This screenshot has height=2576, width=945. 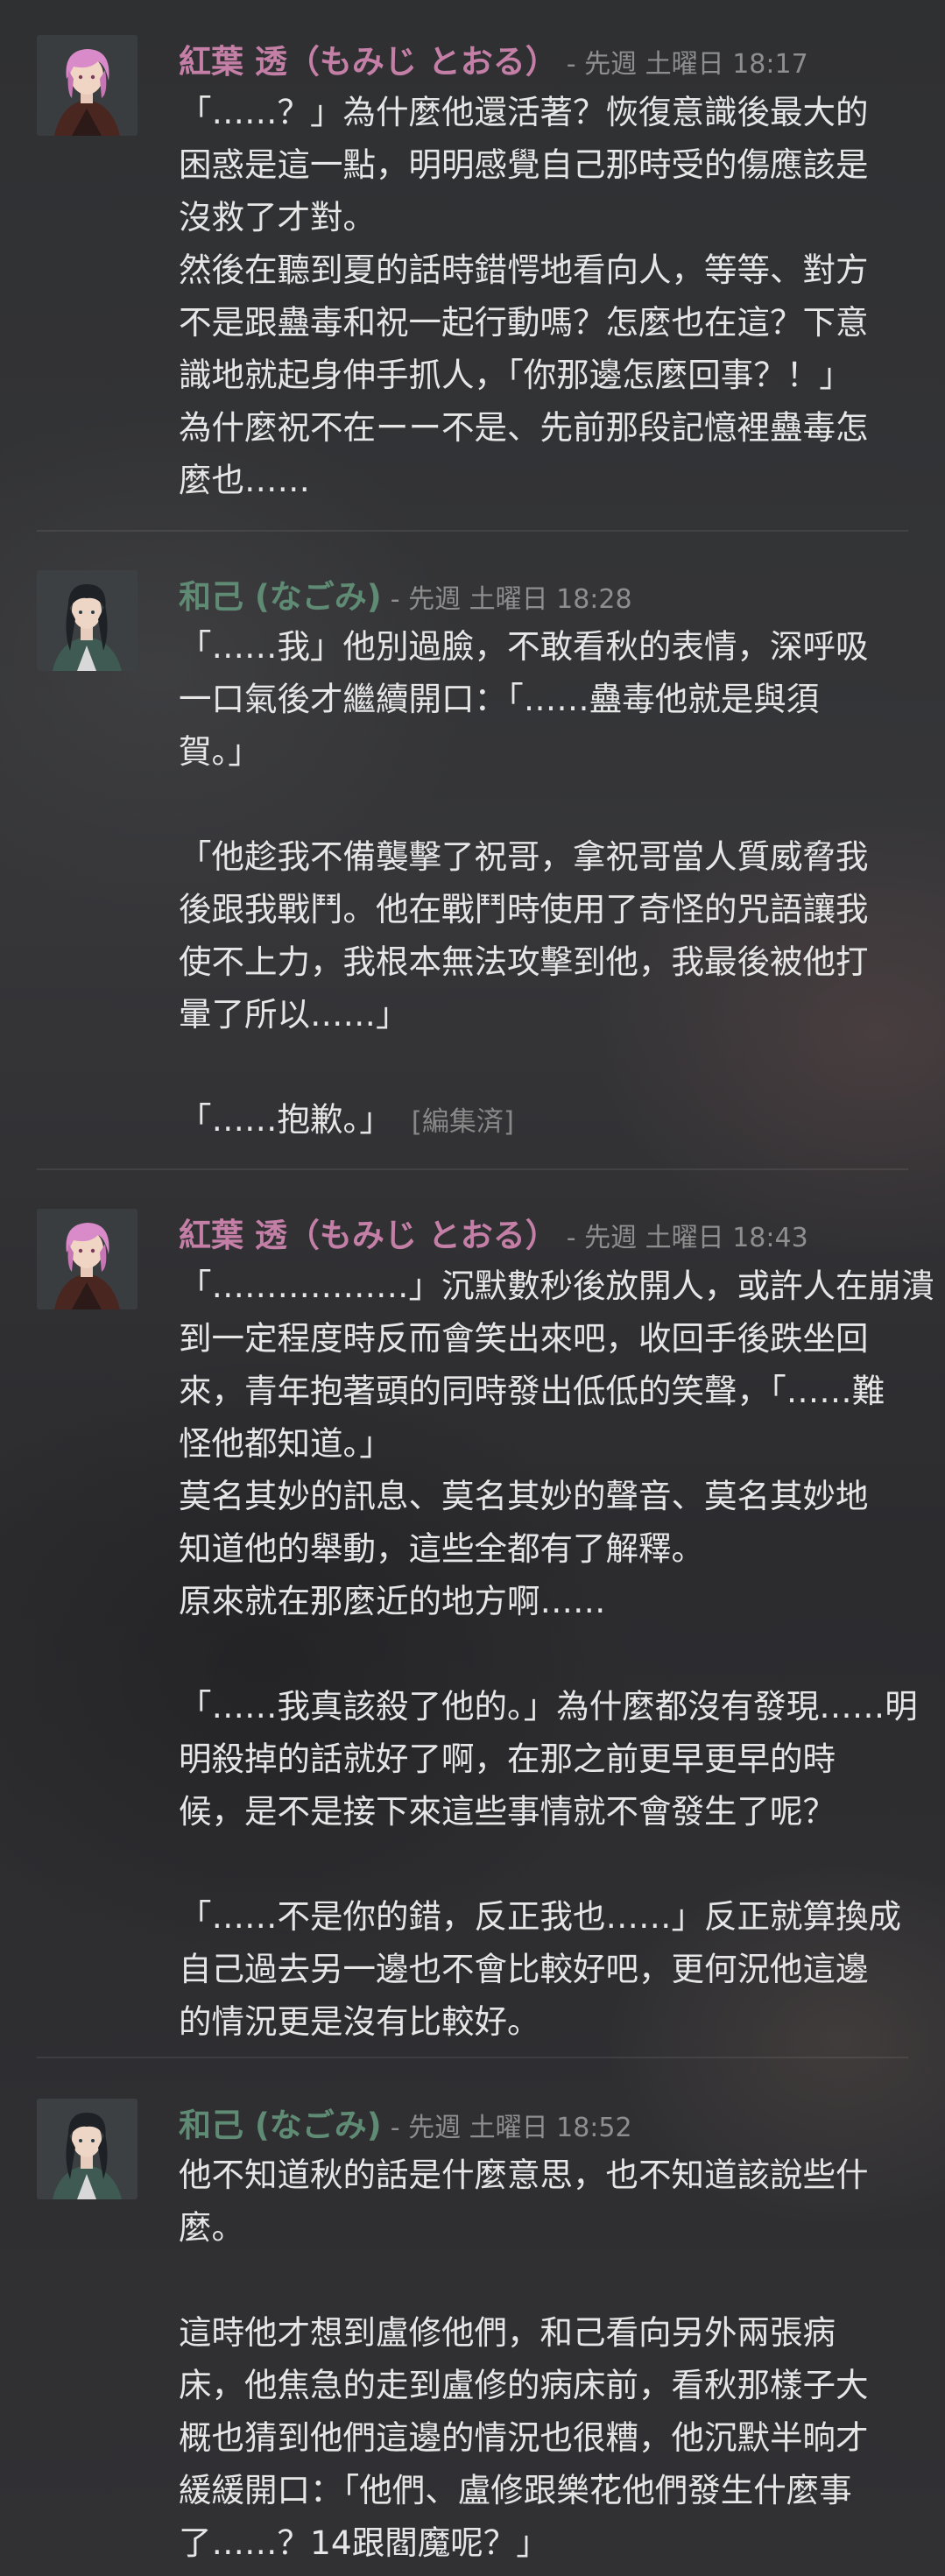 What do you see at coordinates (524, 112) in the screenshot?
I see `text-line: 「……？」為什麼他還活著？恢復意識後最大的` at bounding box center [524, 112].